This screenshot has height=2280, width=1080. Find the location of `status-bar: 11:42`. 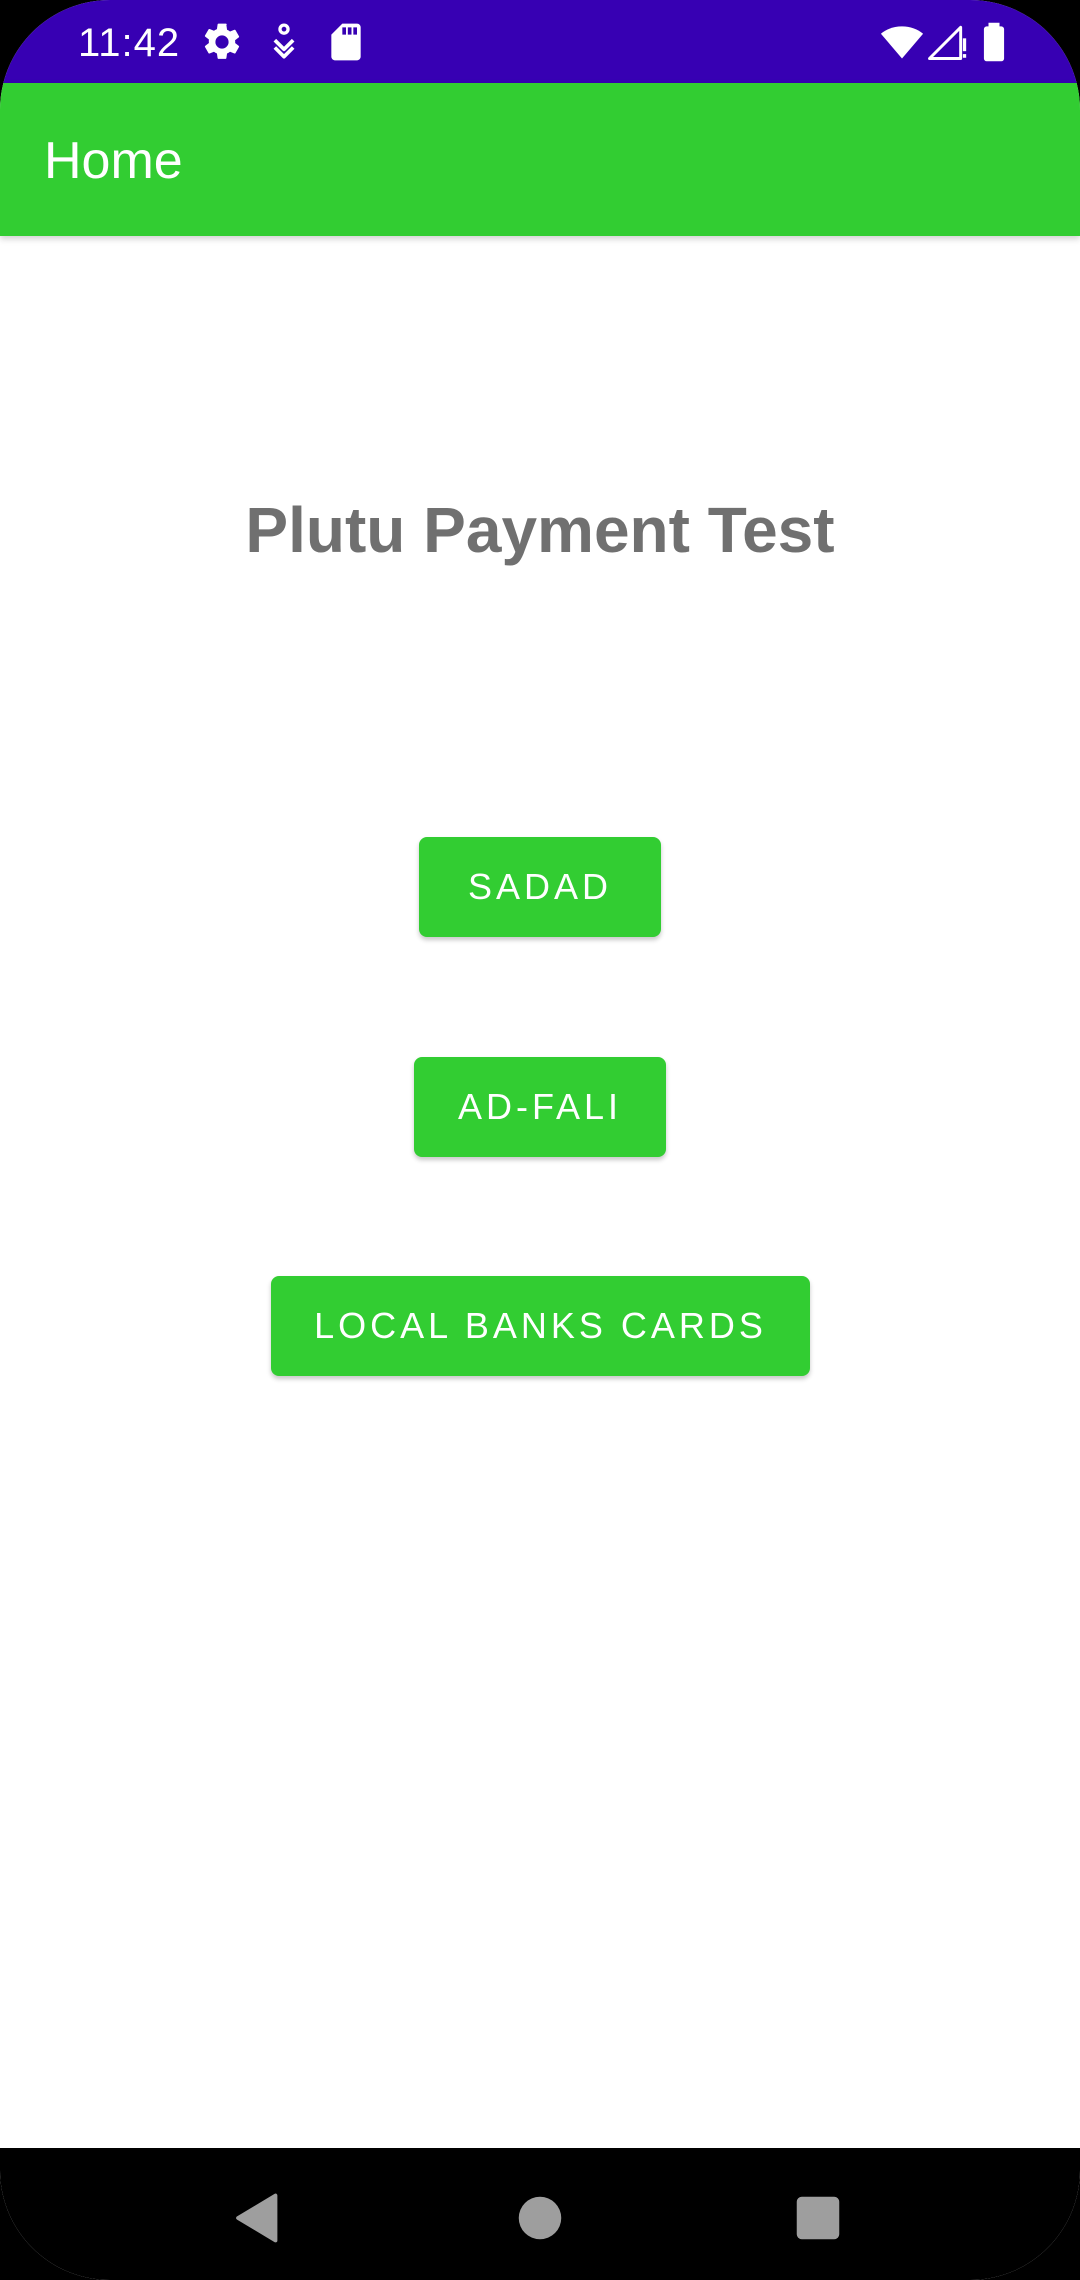

status-bar: 11:42 is located at coordinates (540, 41).